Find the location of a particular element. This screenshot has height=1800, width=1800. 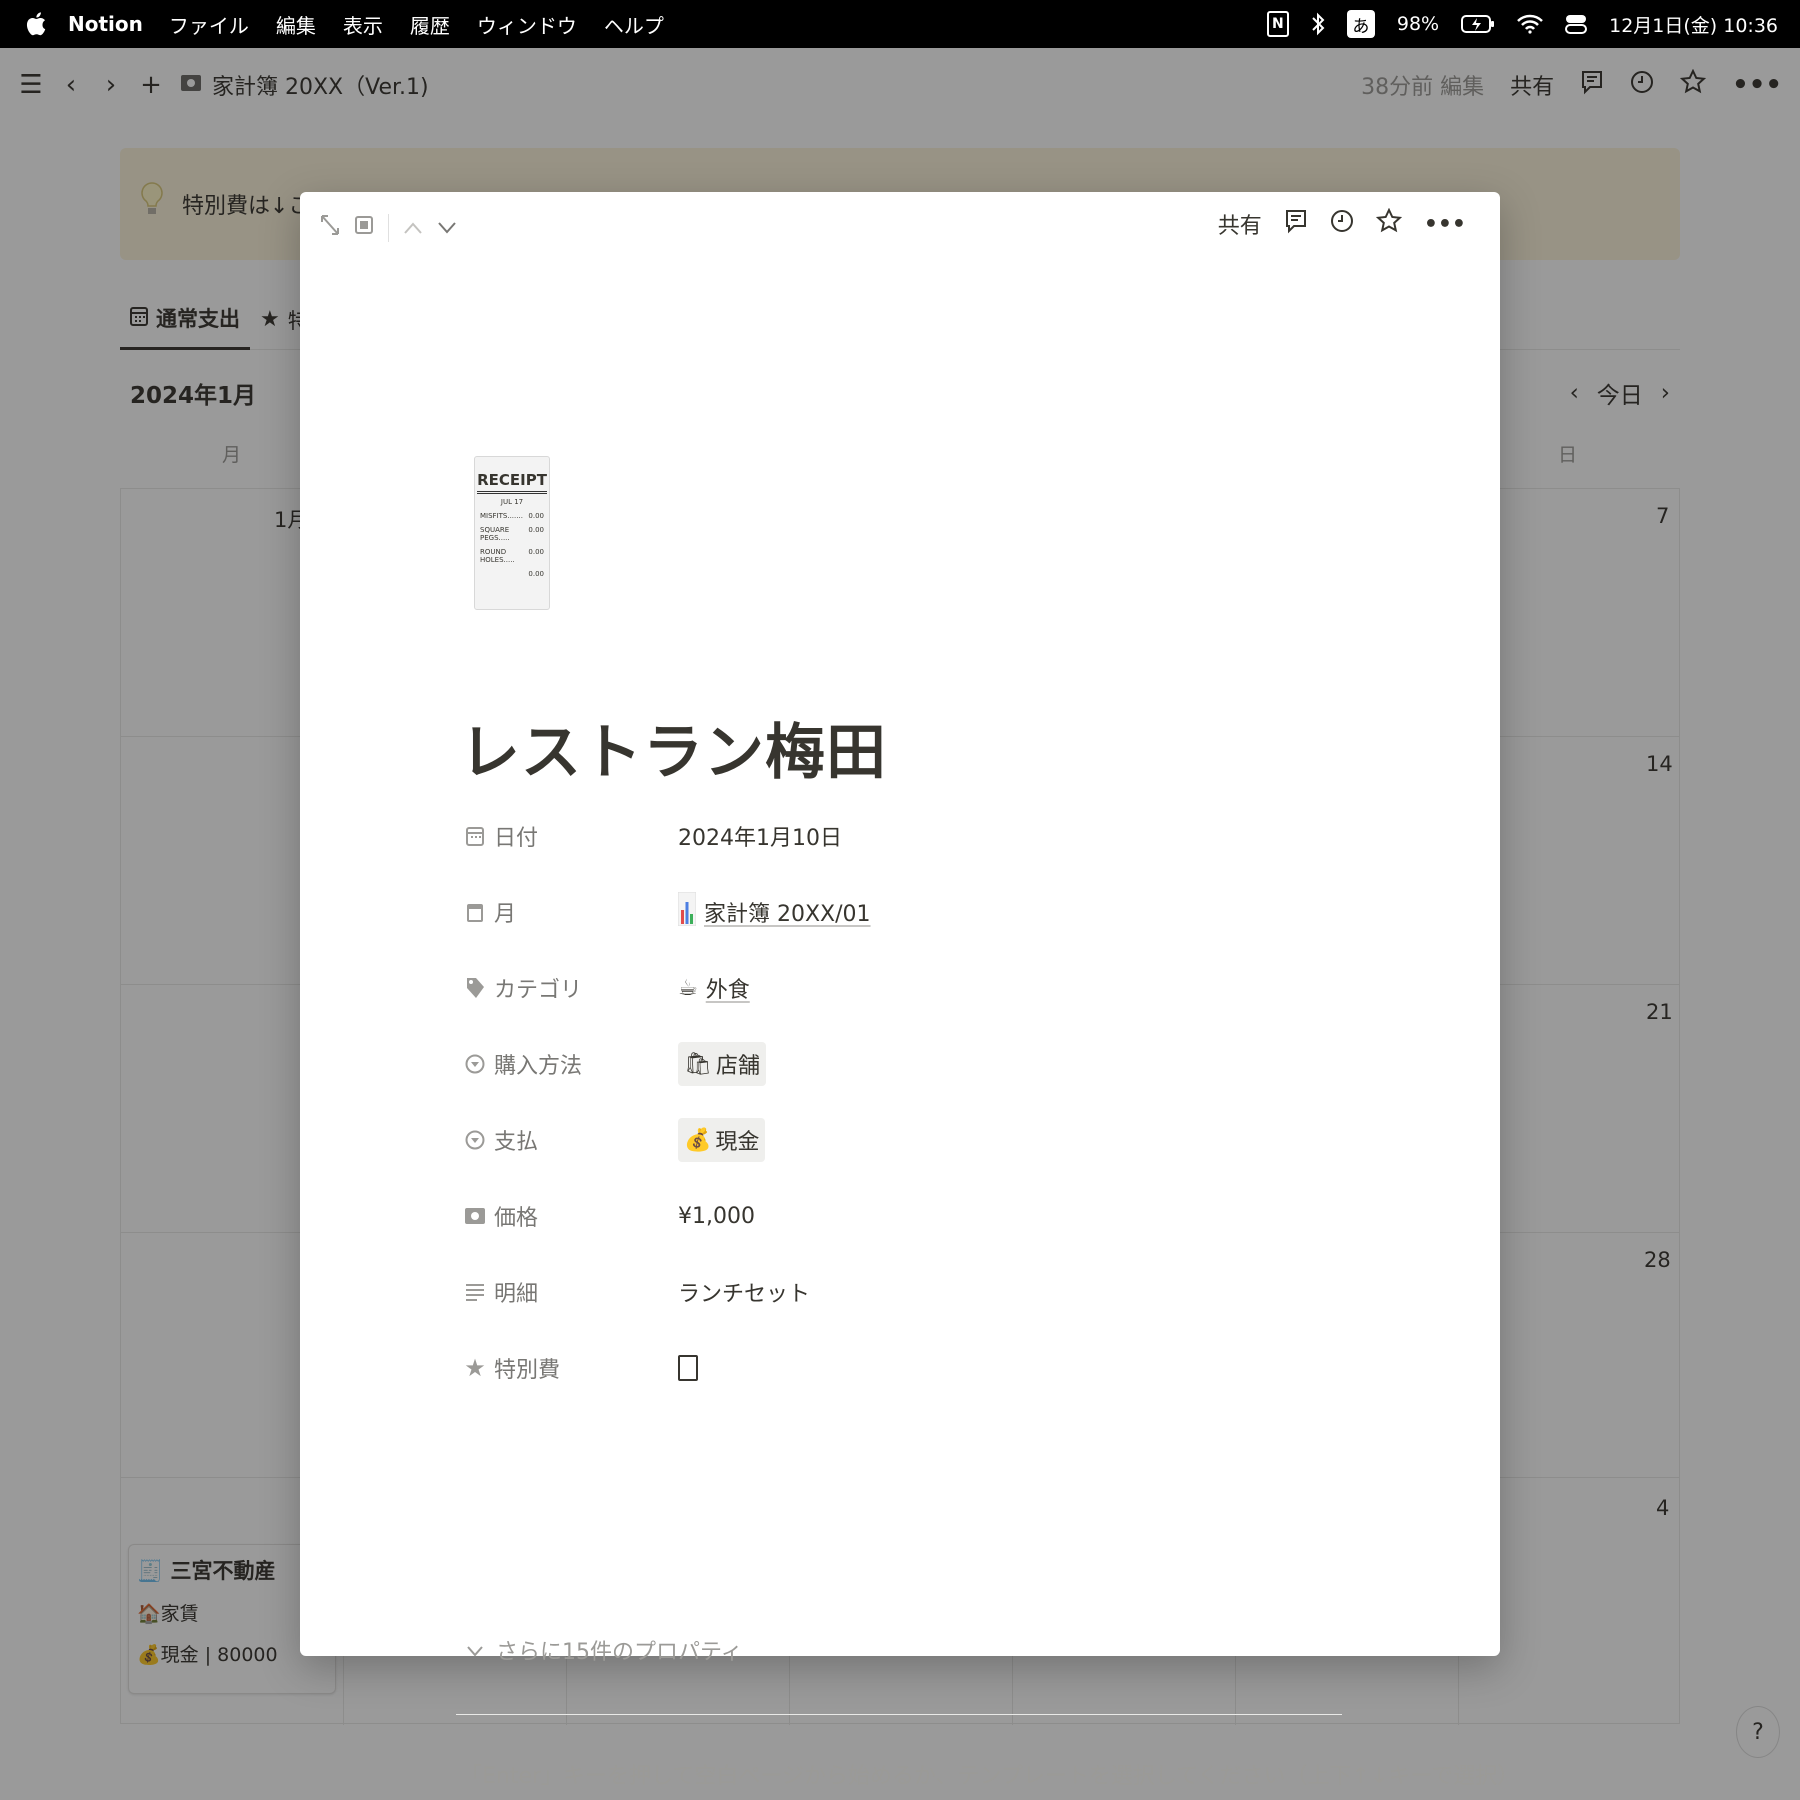

shopping-bag-icon: 🛍 is located at coordinates (698, 1064).